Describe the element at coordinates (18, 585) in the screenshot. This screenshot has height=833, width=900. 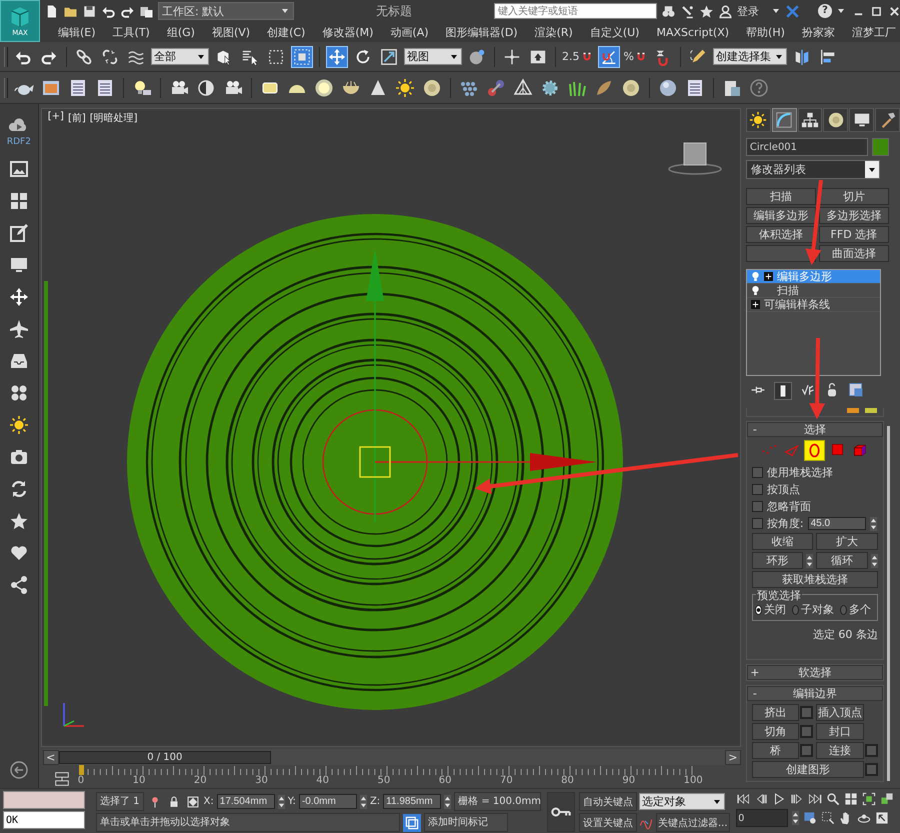
I see `share-icon` at that location.